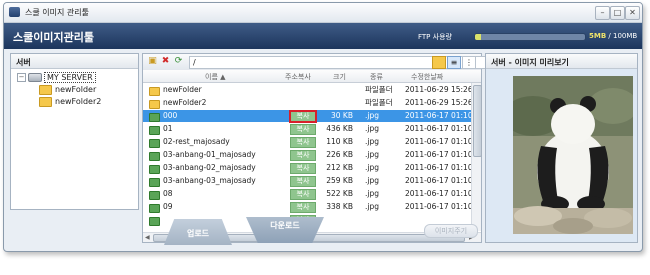  What do you see at coordinates (623, 36) in the screenshot?
I see `usage-total: / 100MB` at bounding box center [623, 36].